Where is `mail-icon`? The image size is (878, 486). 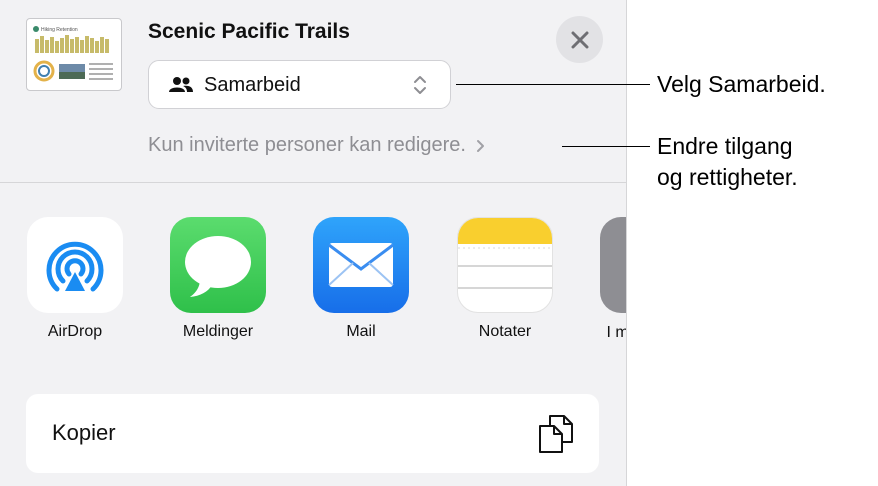
mail-icon is located at coordinates (361, 265).